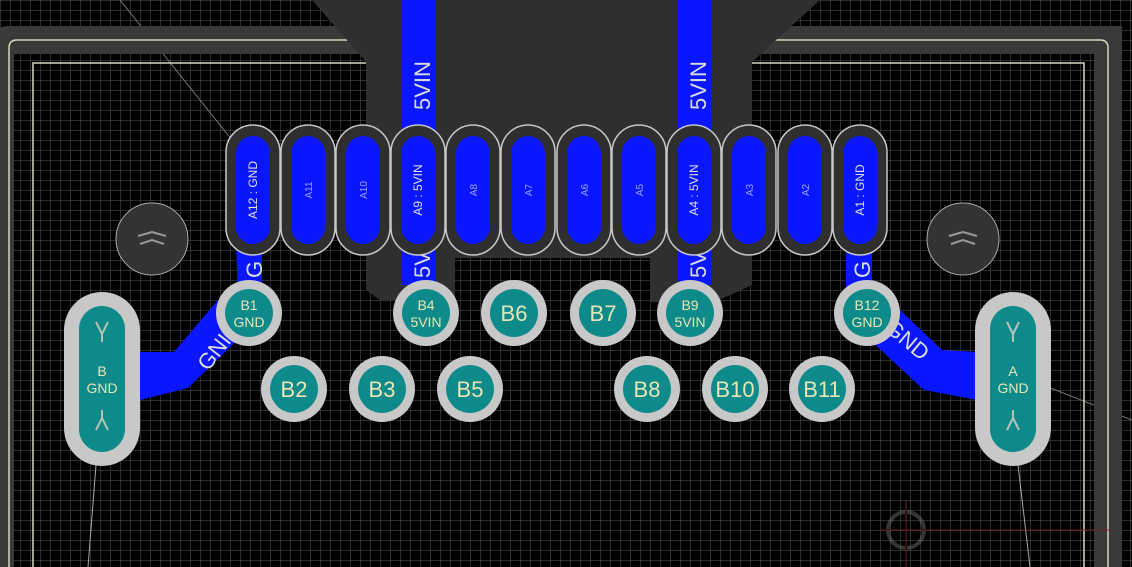  I want to click on pad-a1: A1 : GND, so click(860, 190).